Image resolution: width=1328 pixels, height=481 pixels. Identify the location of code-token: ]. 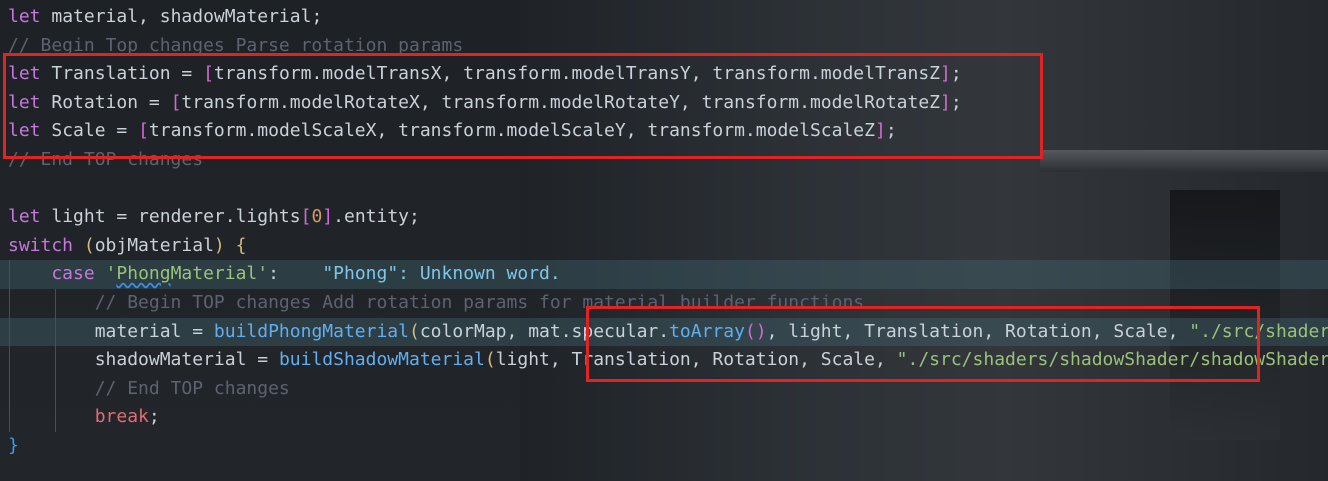
(328, 217).